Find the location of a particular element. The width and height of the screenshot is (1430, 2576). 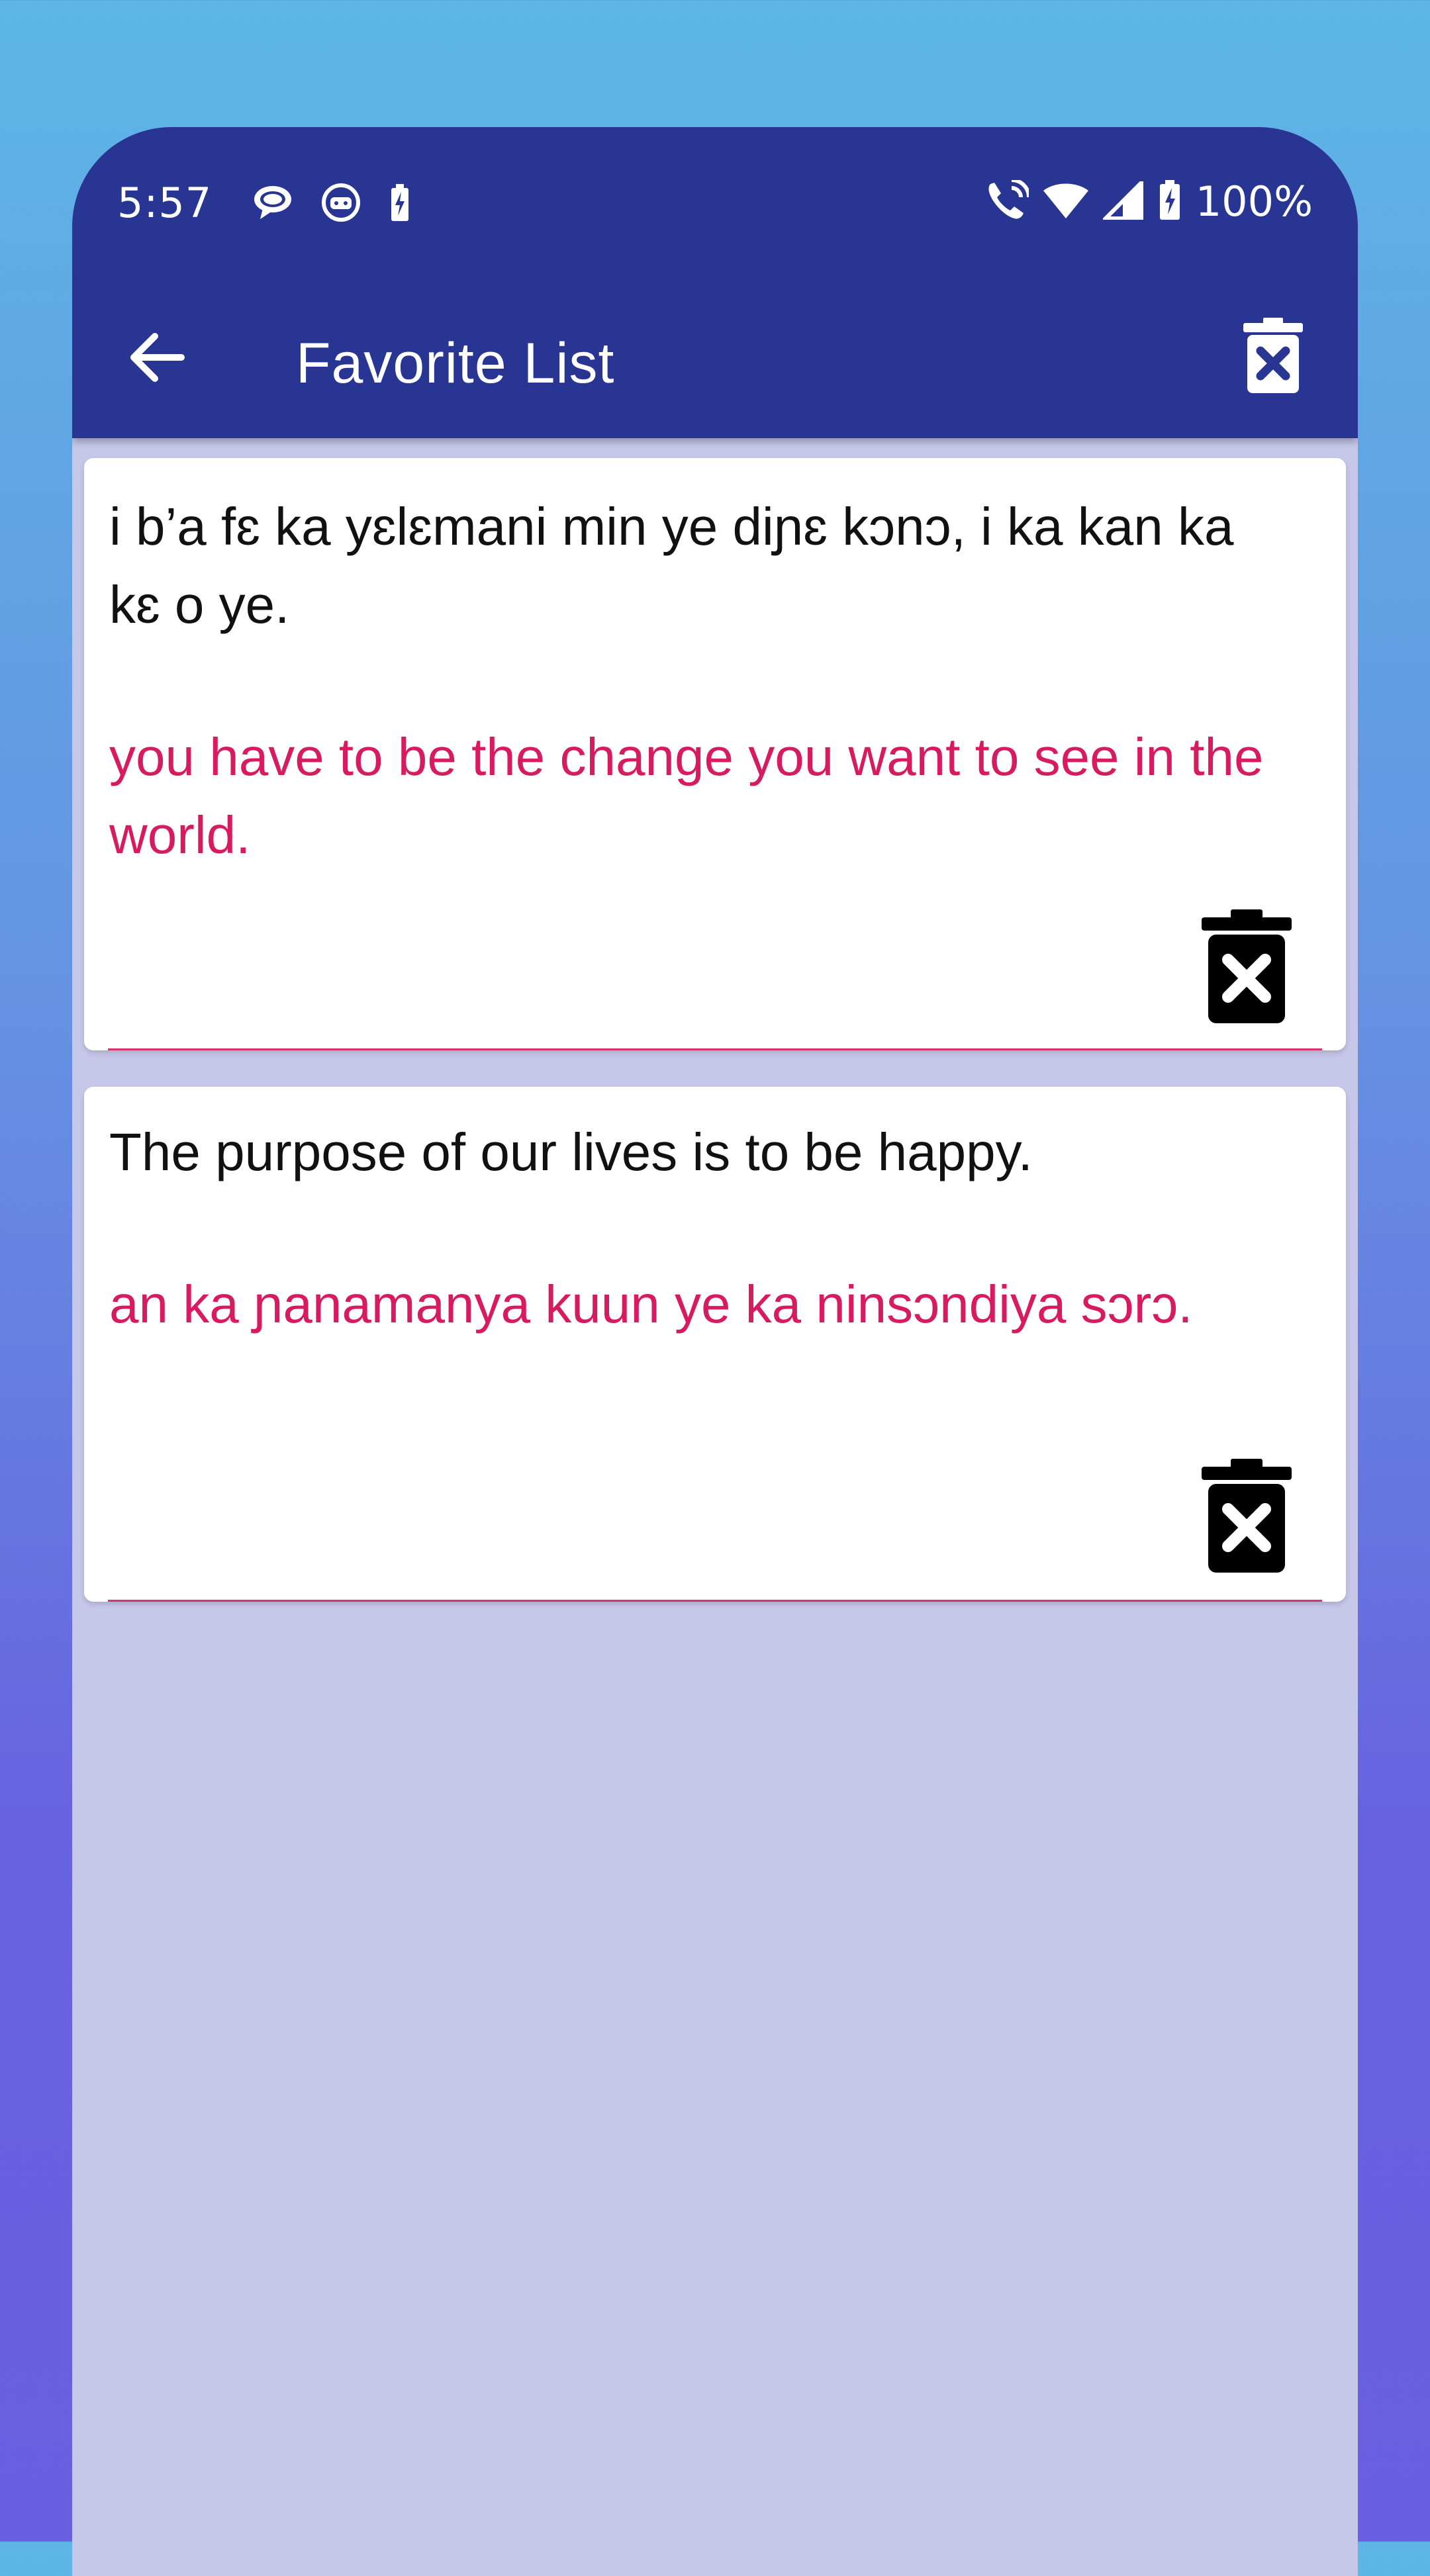

delete-all-button is located at coordinates (1273, 357).